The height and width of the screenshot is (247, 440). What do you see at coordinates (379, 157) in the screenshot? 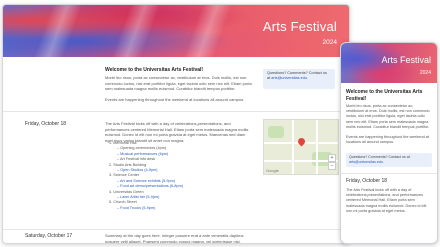
I see `mobile-contact-text: Questions? Comments? Contact us at` at bounding box center [379, 157].